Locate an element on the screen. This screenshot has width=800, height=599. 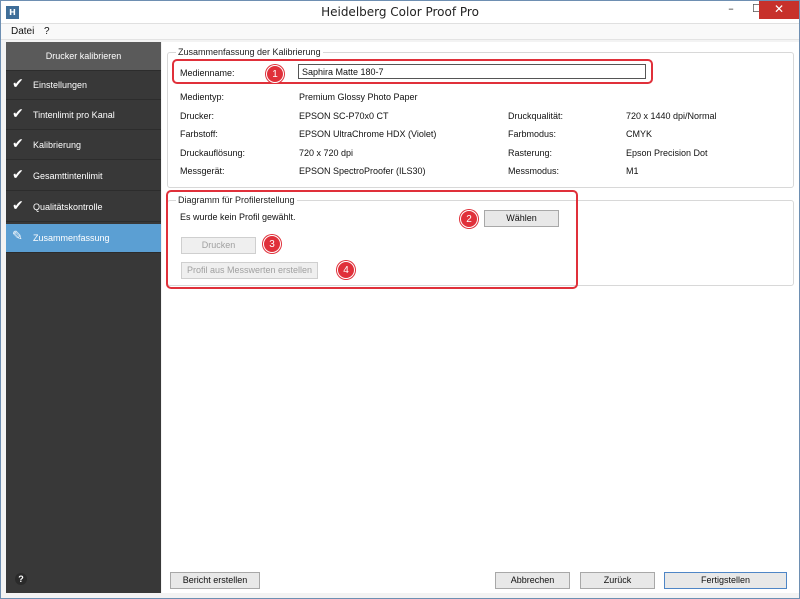
sidebar-item-label: Einstellungen is located at coordinates (60, 85).